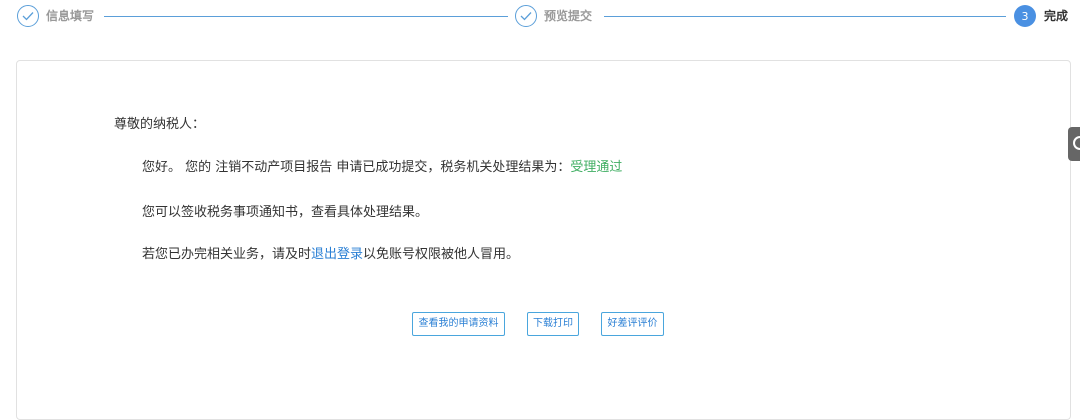 This screenshot has width=1080, height=420. I want to click on download-print-button: 下载打印, so click(553, 324).